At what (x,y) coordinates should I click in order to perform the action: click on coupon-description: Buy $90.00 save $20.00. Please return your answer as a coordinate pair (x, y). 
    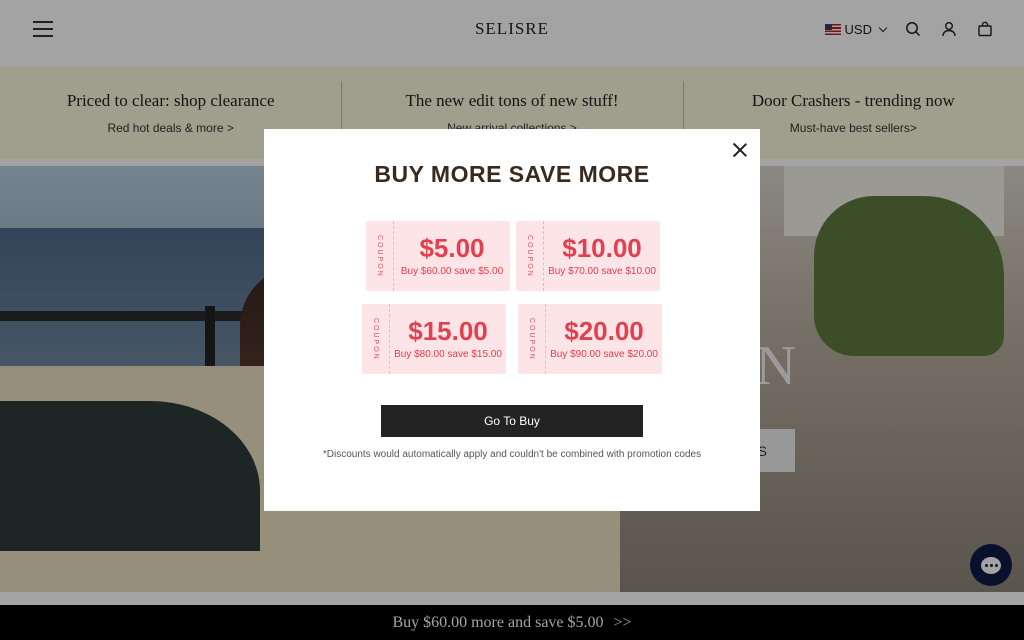
    Looking at the image, I should click on (604, 354).